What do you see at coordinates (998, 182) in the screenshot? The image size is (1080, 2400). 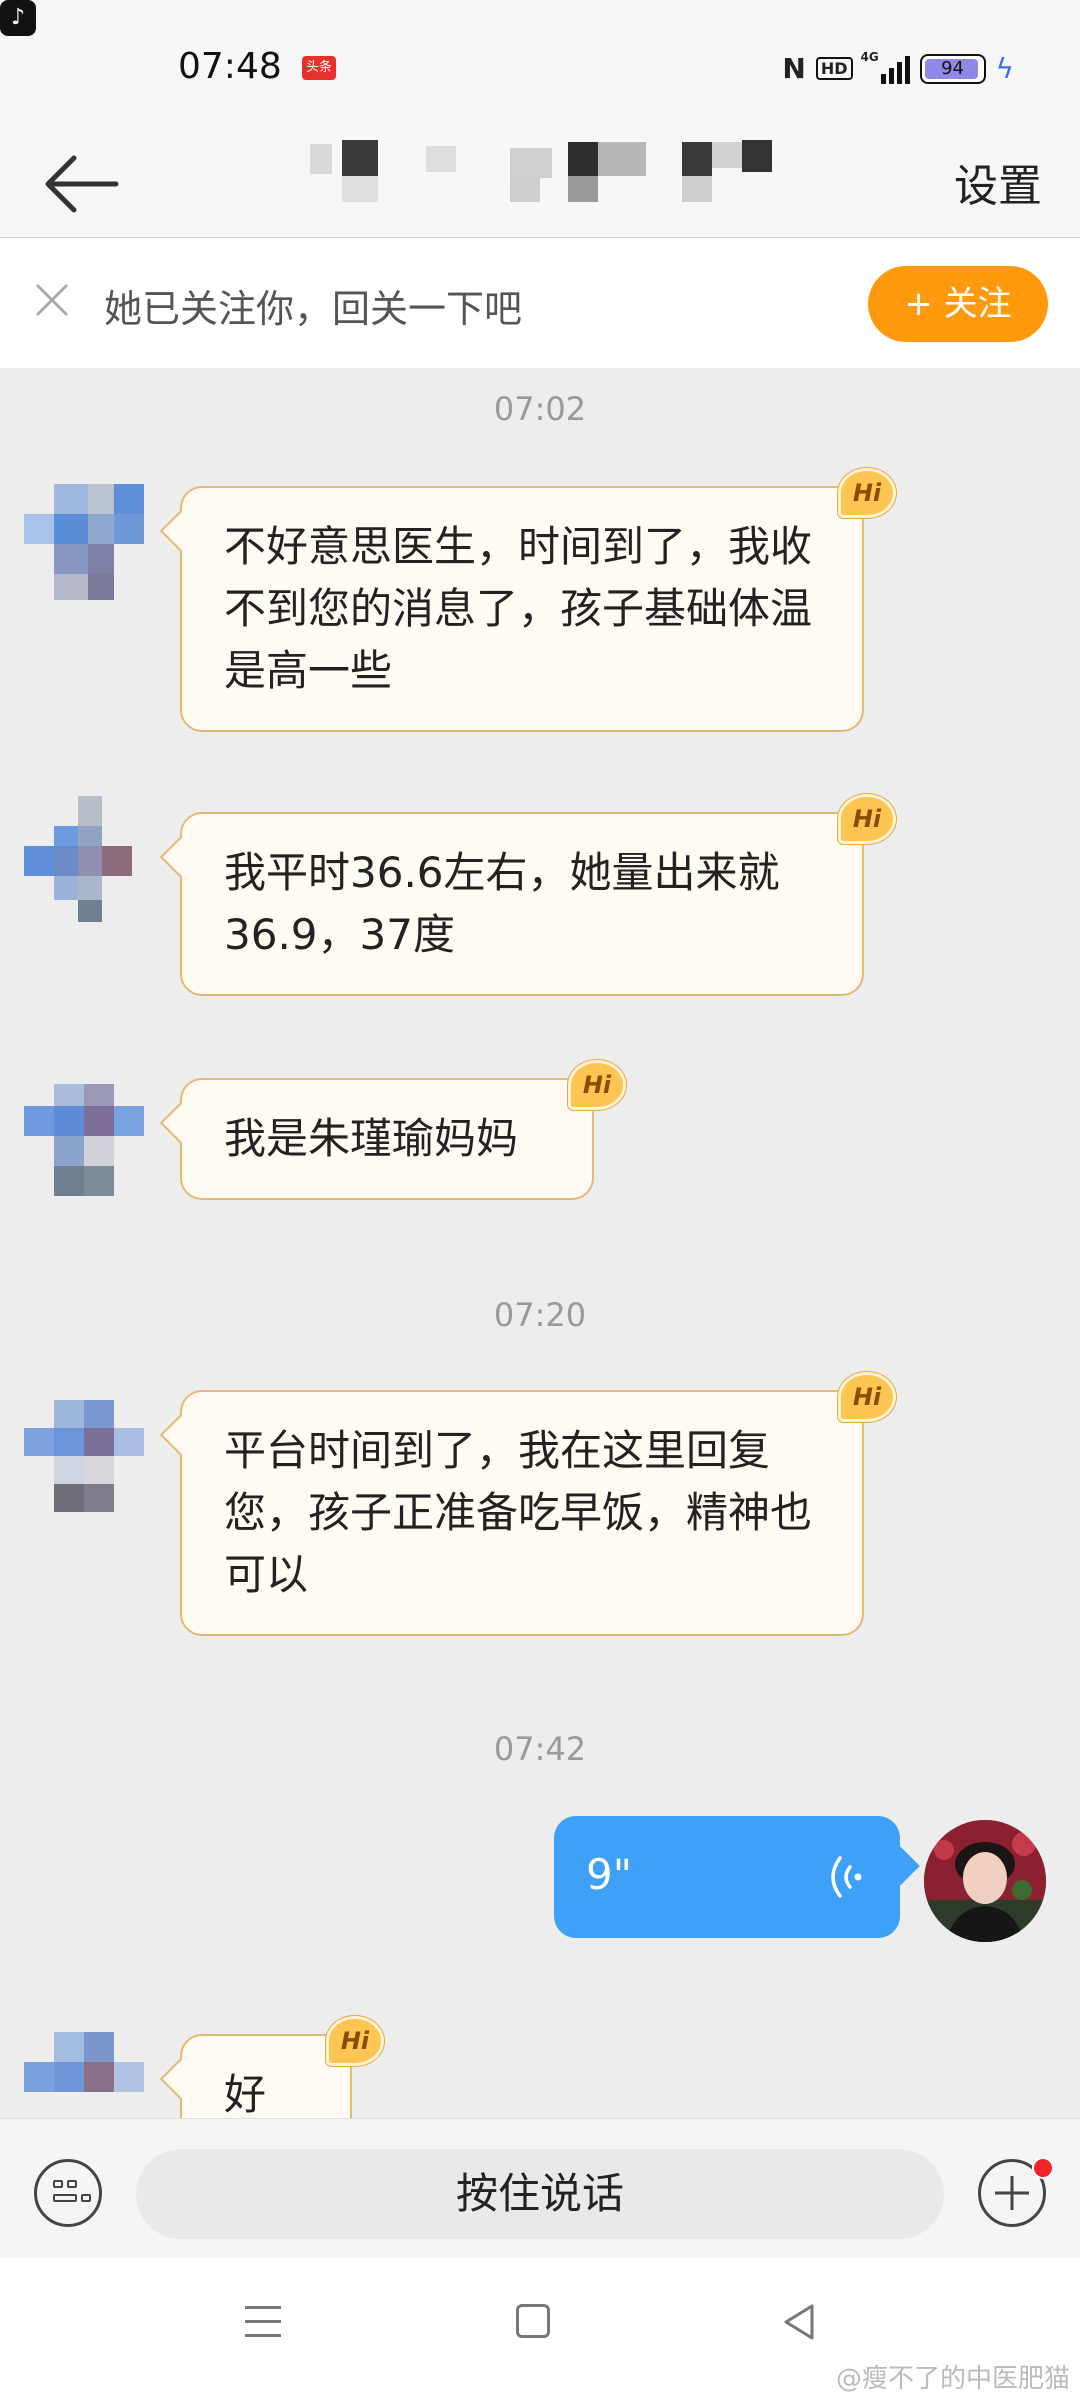 I see `settings-button: 设置` at bounding box center [998, 182].